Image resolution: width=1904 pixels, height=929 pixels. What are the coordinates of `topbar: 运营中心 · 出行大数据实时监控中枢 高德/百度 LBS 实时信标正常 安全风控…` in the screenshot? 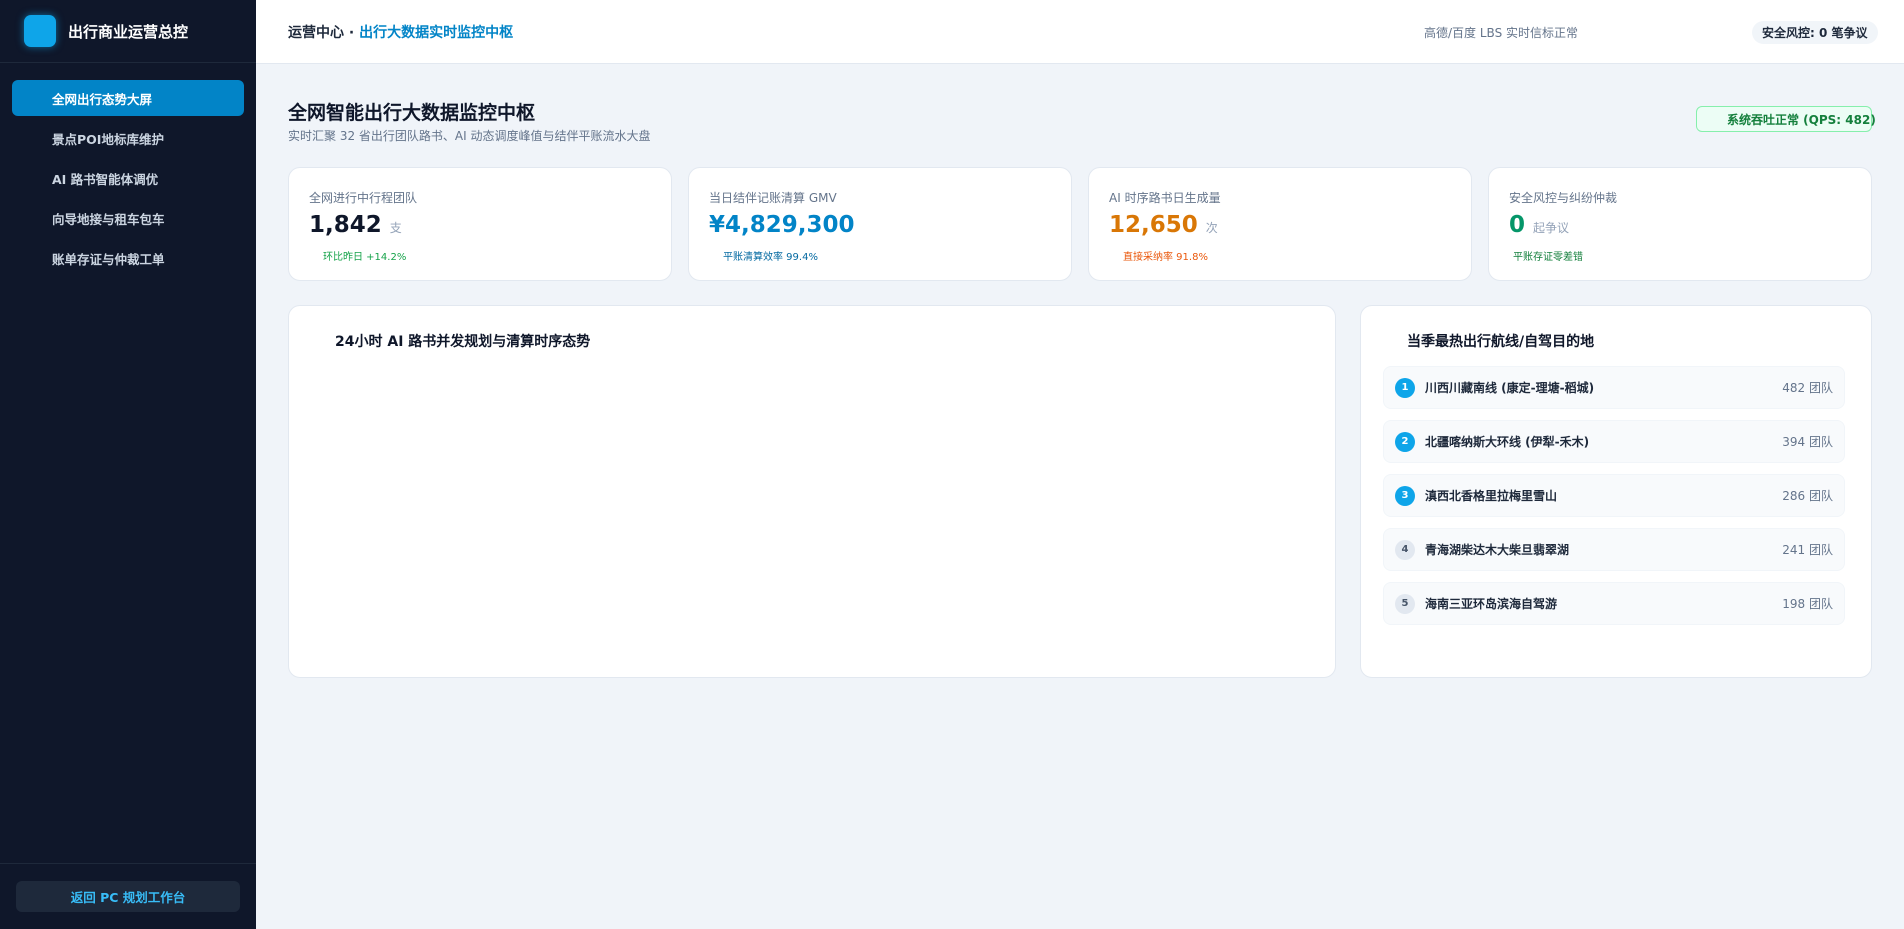 It's located at (1080, 32).